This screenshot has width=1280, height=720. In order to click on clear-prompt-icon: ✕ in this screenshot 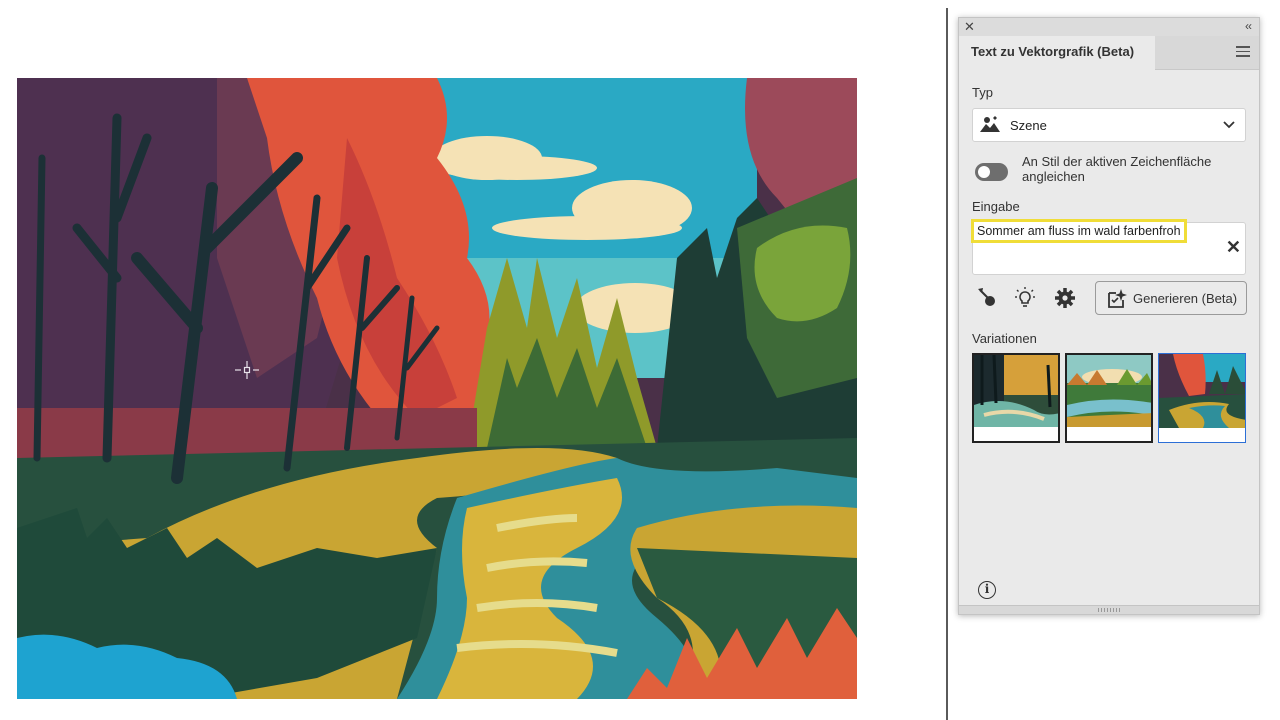, I will do `click(1233, 247)`.